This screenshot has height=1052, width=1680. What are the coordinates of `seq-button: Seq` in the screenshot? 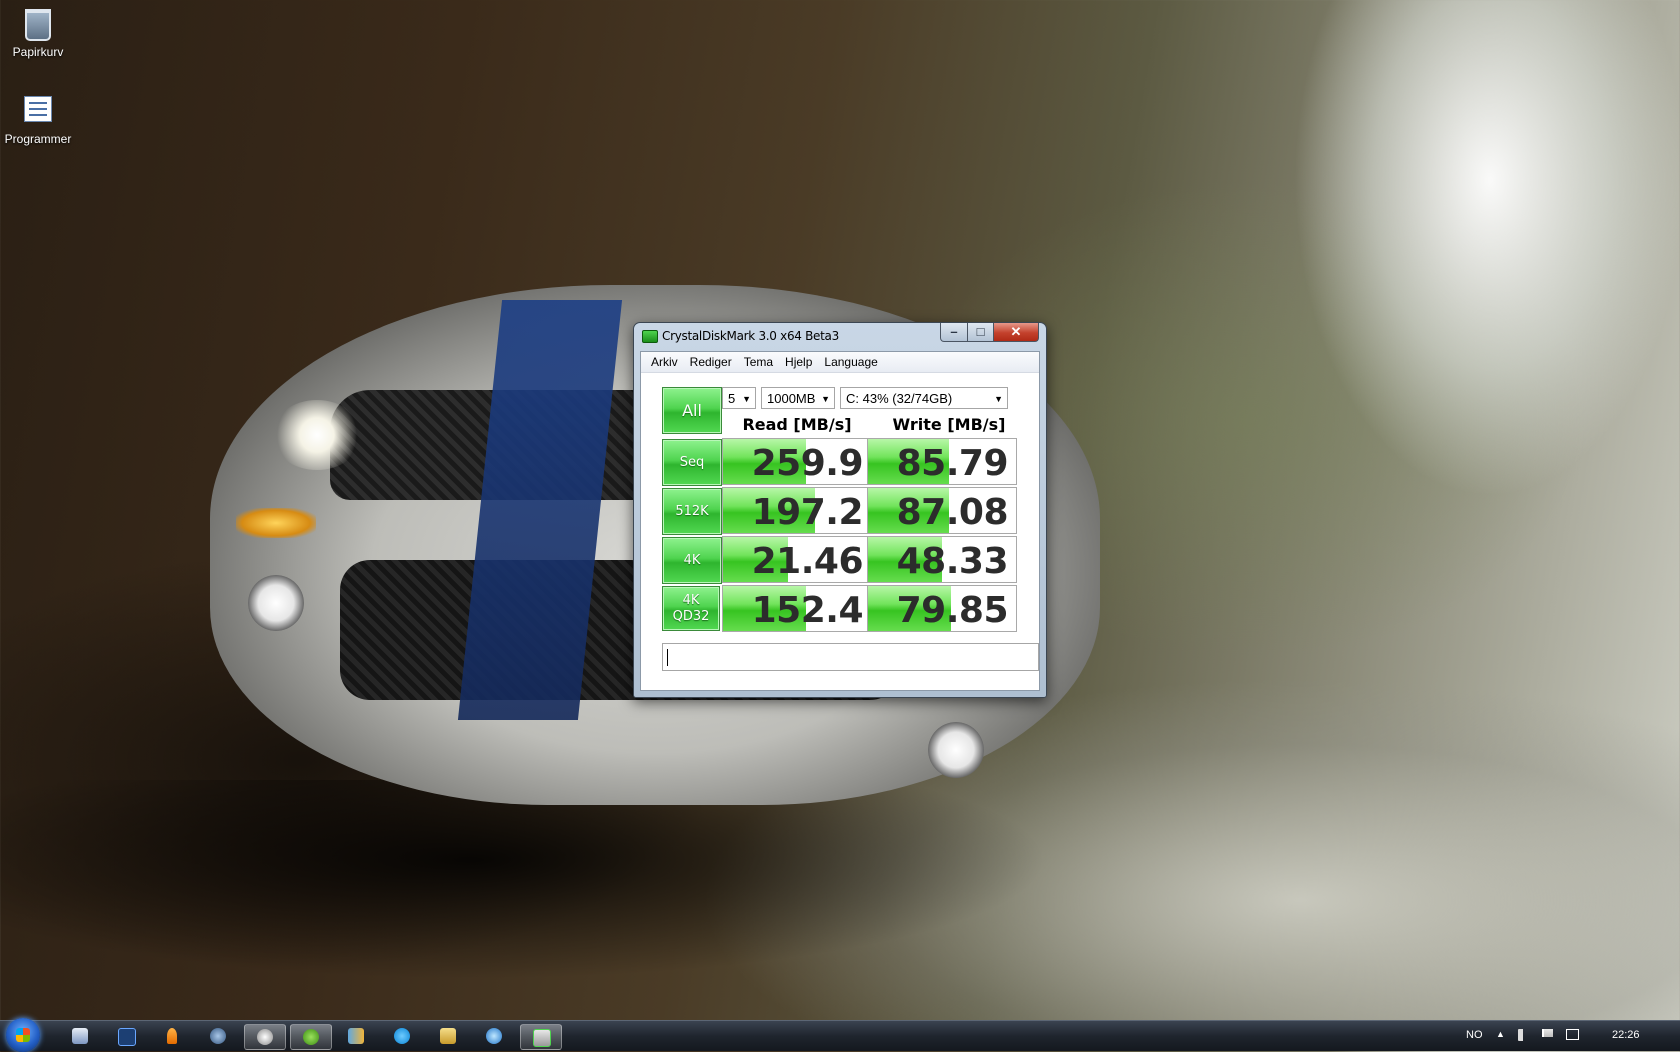 It's located at (692, 462).